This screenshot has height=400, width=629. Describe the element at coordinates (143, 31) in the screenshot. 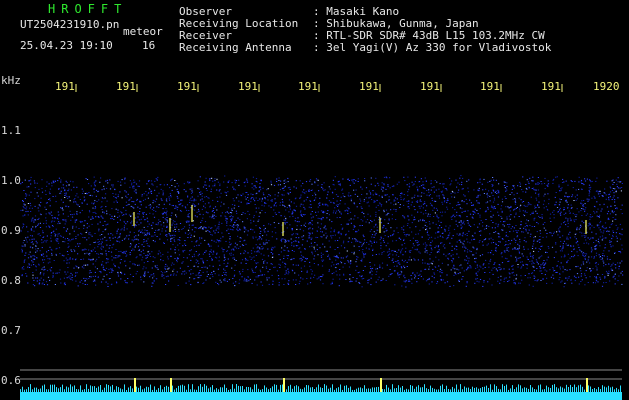

I see `mode-label: meteor` at that location.